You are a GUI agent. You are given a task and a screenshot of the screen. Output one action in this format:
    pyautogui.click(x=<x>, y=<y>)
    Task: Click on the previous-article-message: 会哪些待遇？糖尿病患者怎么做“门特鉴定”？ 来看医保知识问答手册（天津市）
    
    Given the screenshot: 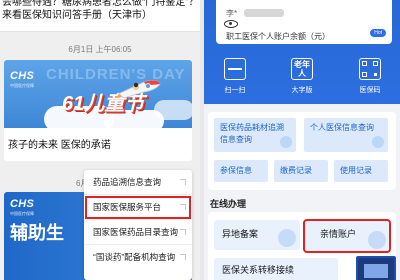 What is the action you would take?
    pyautogui.click(x=100, y=16)
    